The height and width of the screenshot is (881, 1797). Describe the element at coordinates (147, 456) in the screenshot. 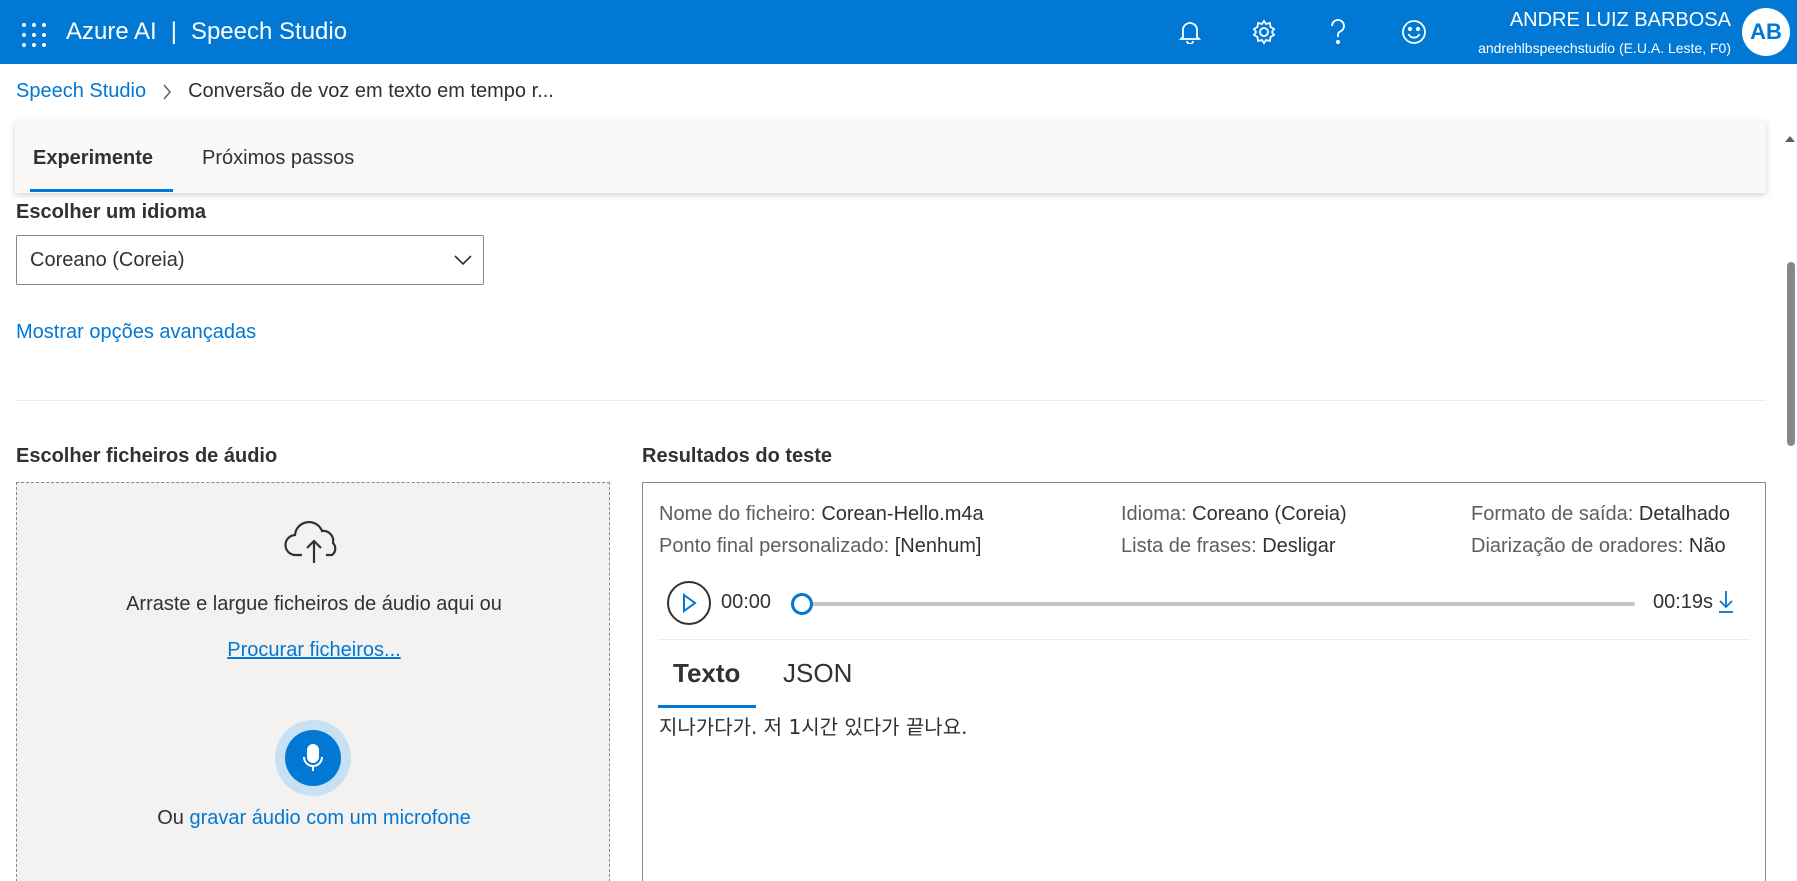

I see `upload-title: Escolher ficheiros de áudio` at that location.